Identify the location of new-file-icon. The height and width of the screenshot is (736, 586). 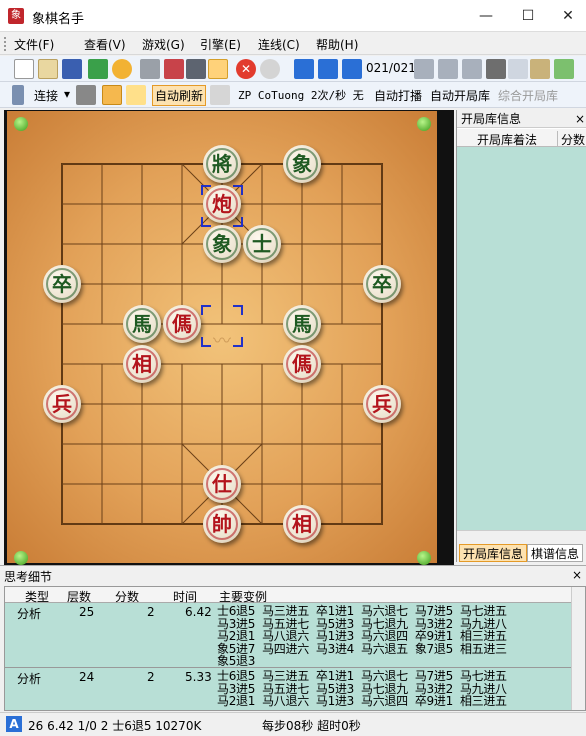
(24, 69).